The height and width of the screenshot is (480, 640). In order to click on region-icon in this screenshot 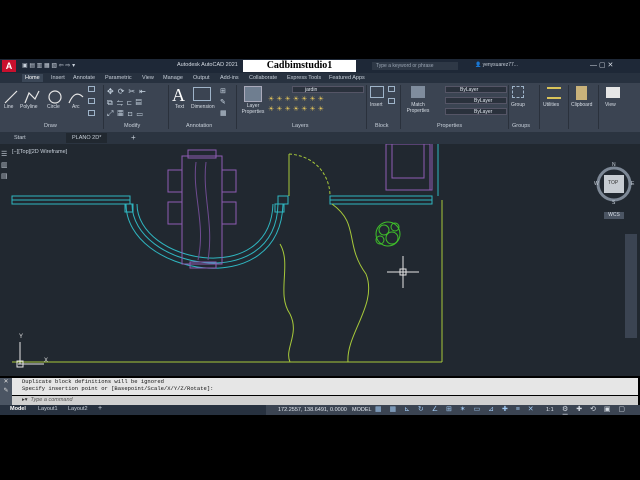, I will do `click(91, 113)`.